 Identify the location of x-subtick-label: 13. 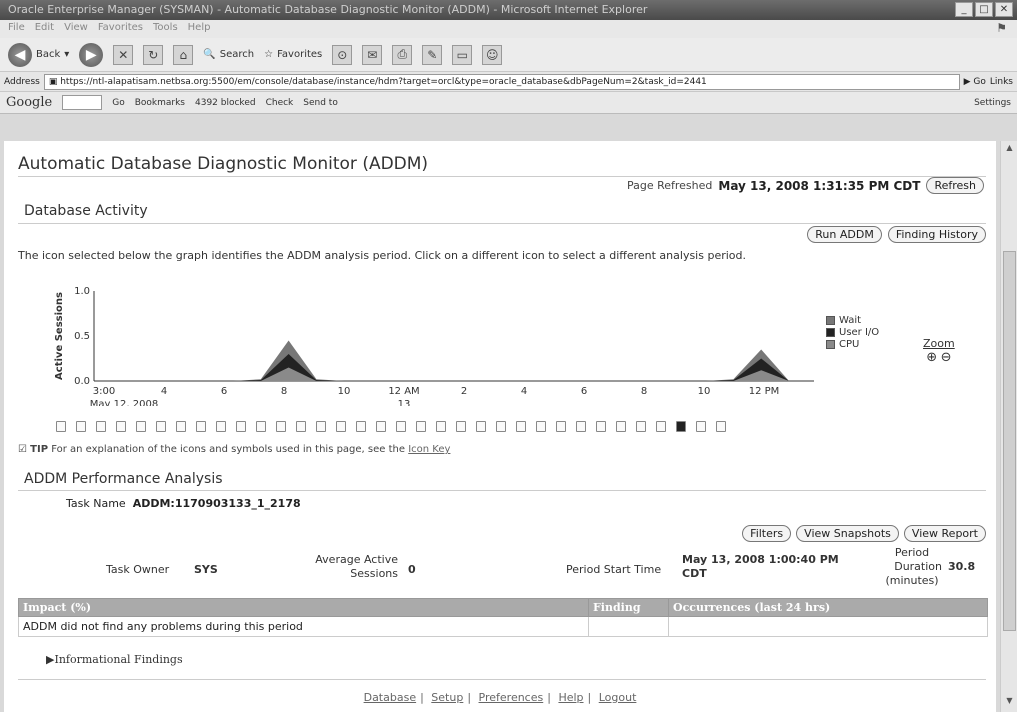
(404, 402).